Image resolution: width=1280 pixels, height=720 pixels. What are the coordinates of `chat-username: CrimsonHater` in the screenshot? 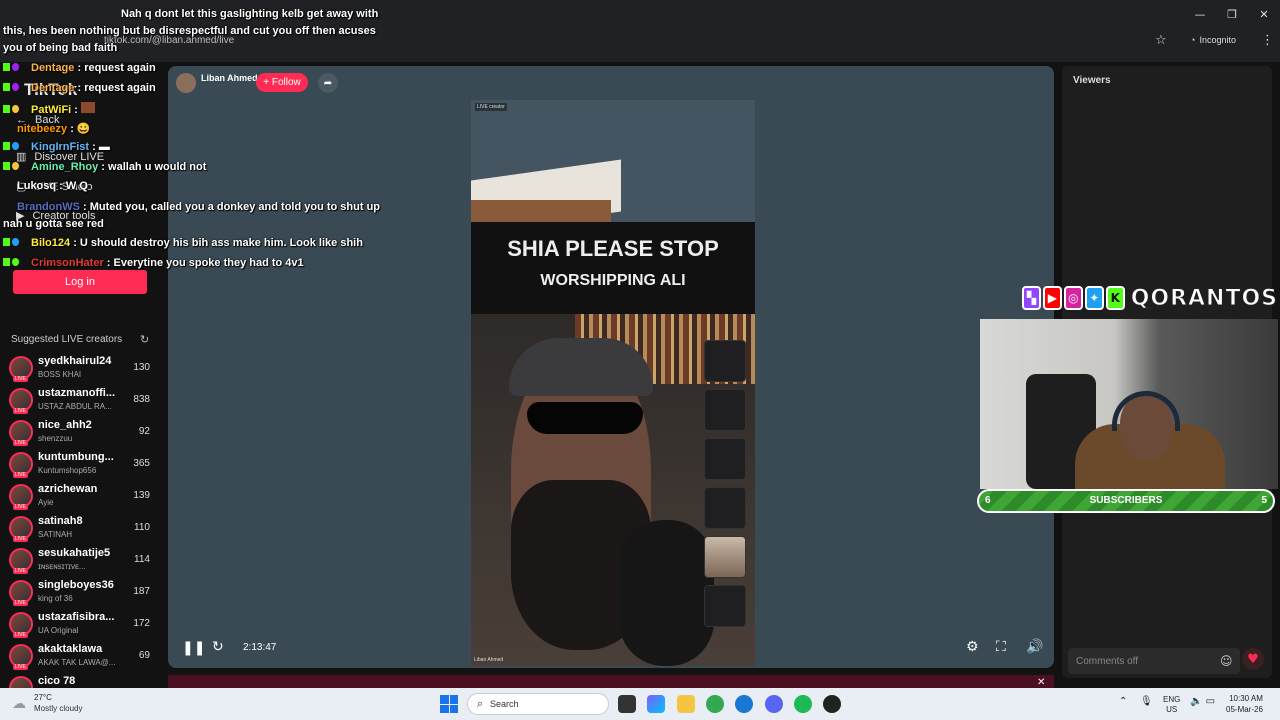 It's located at (67, 263).